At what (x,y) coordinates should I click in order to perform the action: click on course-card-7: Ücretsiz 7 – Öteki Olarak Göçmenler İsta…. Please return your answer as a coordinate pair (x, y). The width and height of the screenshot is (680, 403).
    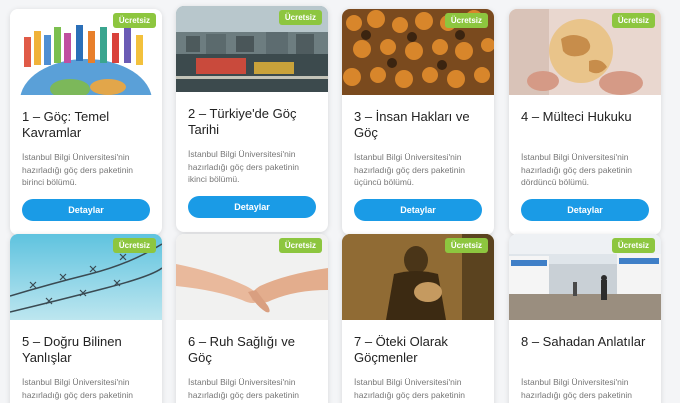
    Looking at the image, I should click on (418, 318).